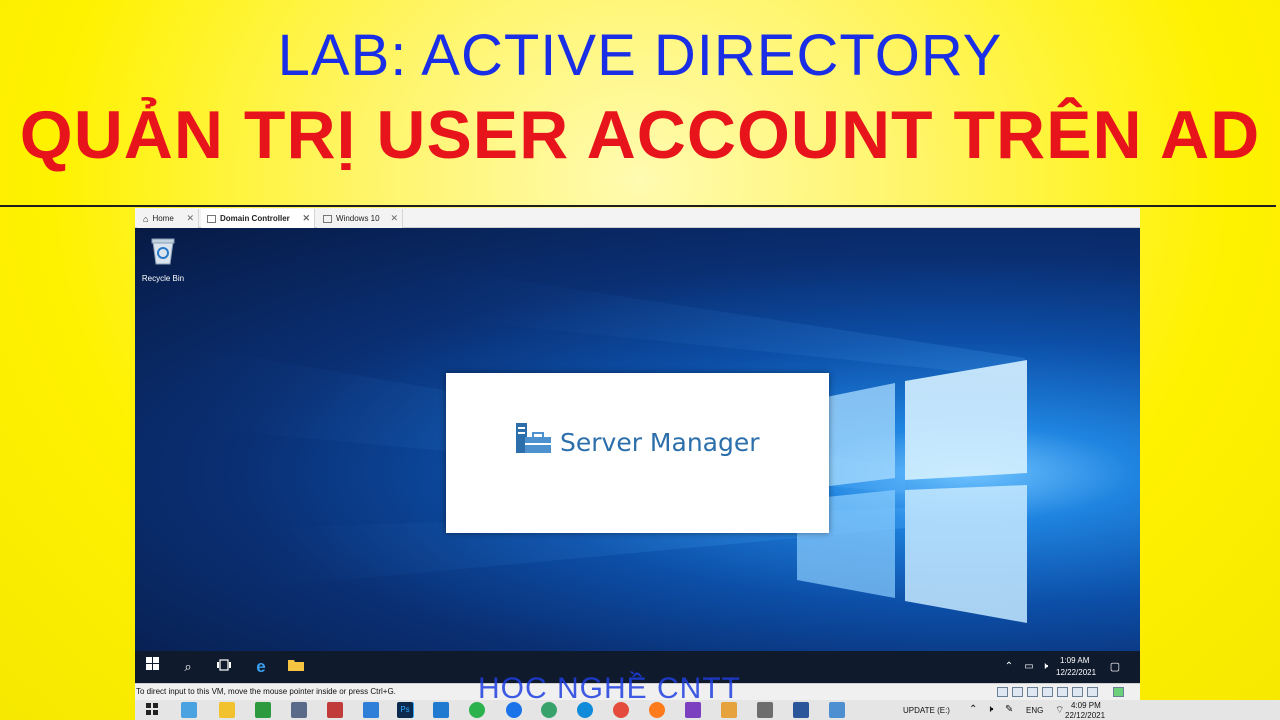  Describe the element at coordinates (153, 667) in the screenshot. I see `windows-start-icon` at that location.